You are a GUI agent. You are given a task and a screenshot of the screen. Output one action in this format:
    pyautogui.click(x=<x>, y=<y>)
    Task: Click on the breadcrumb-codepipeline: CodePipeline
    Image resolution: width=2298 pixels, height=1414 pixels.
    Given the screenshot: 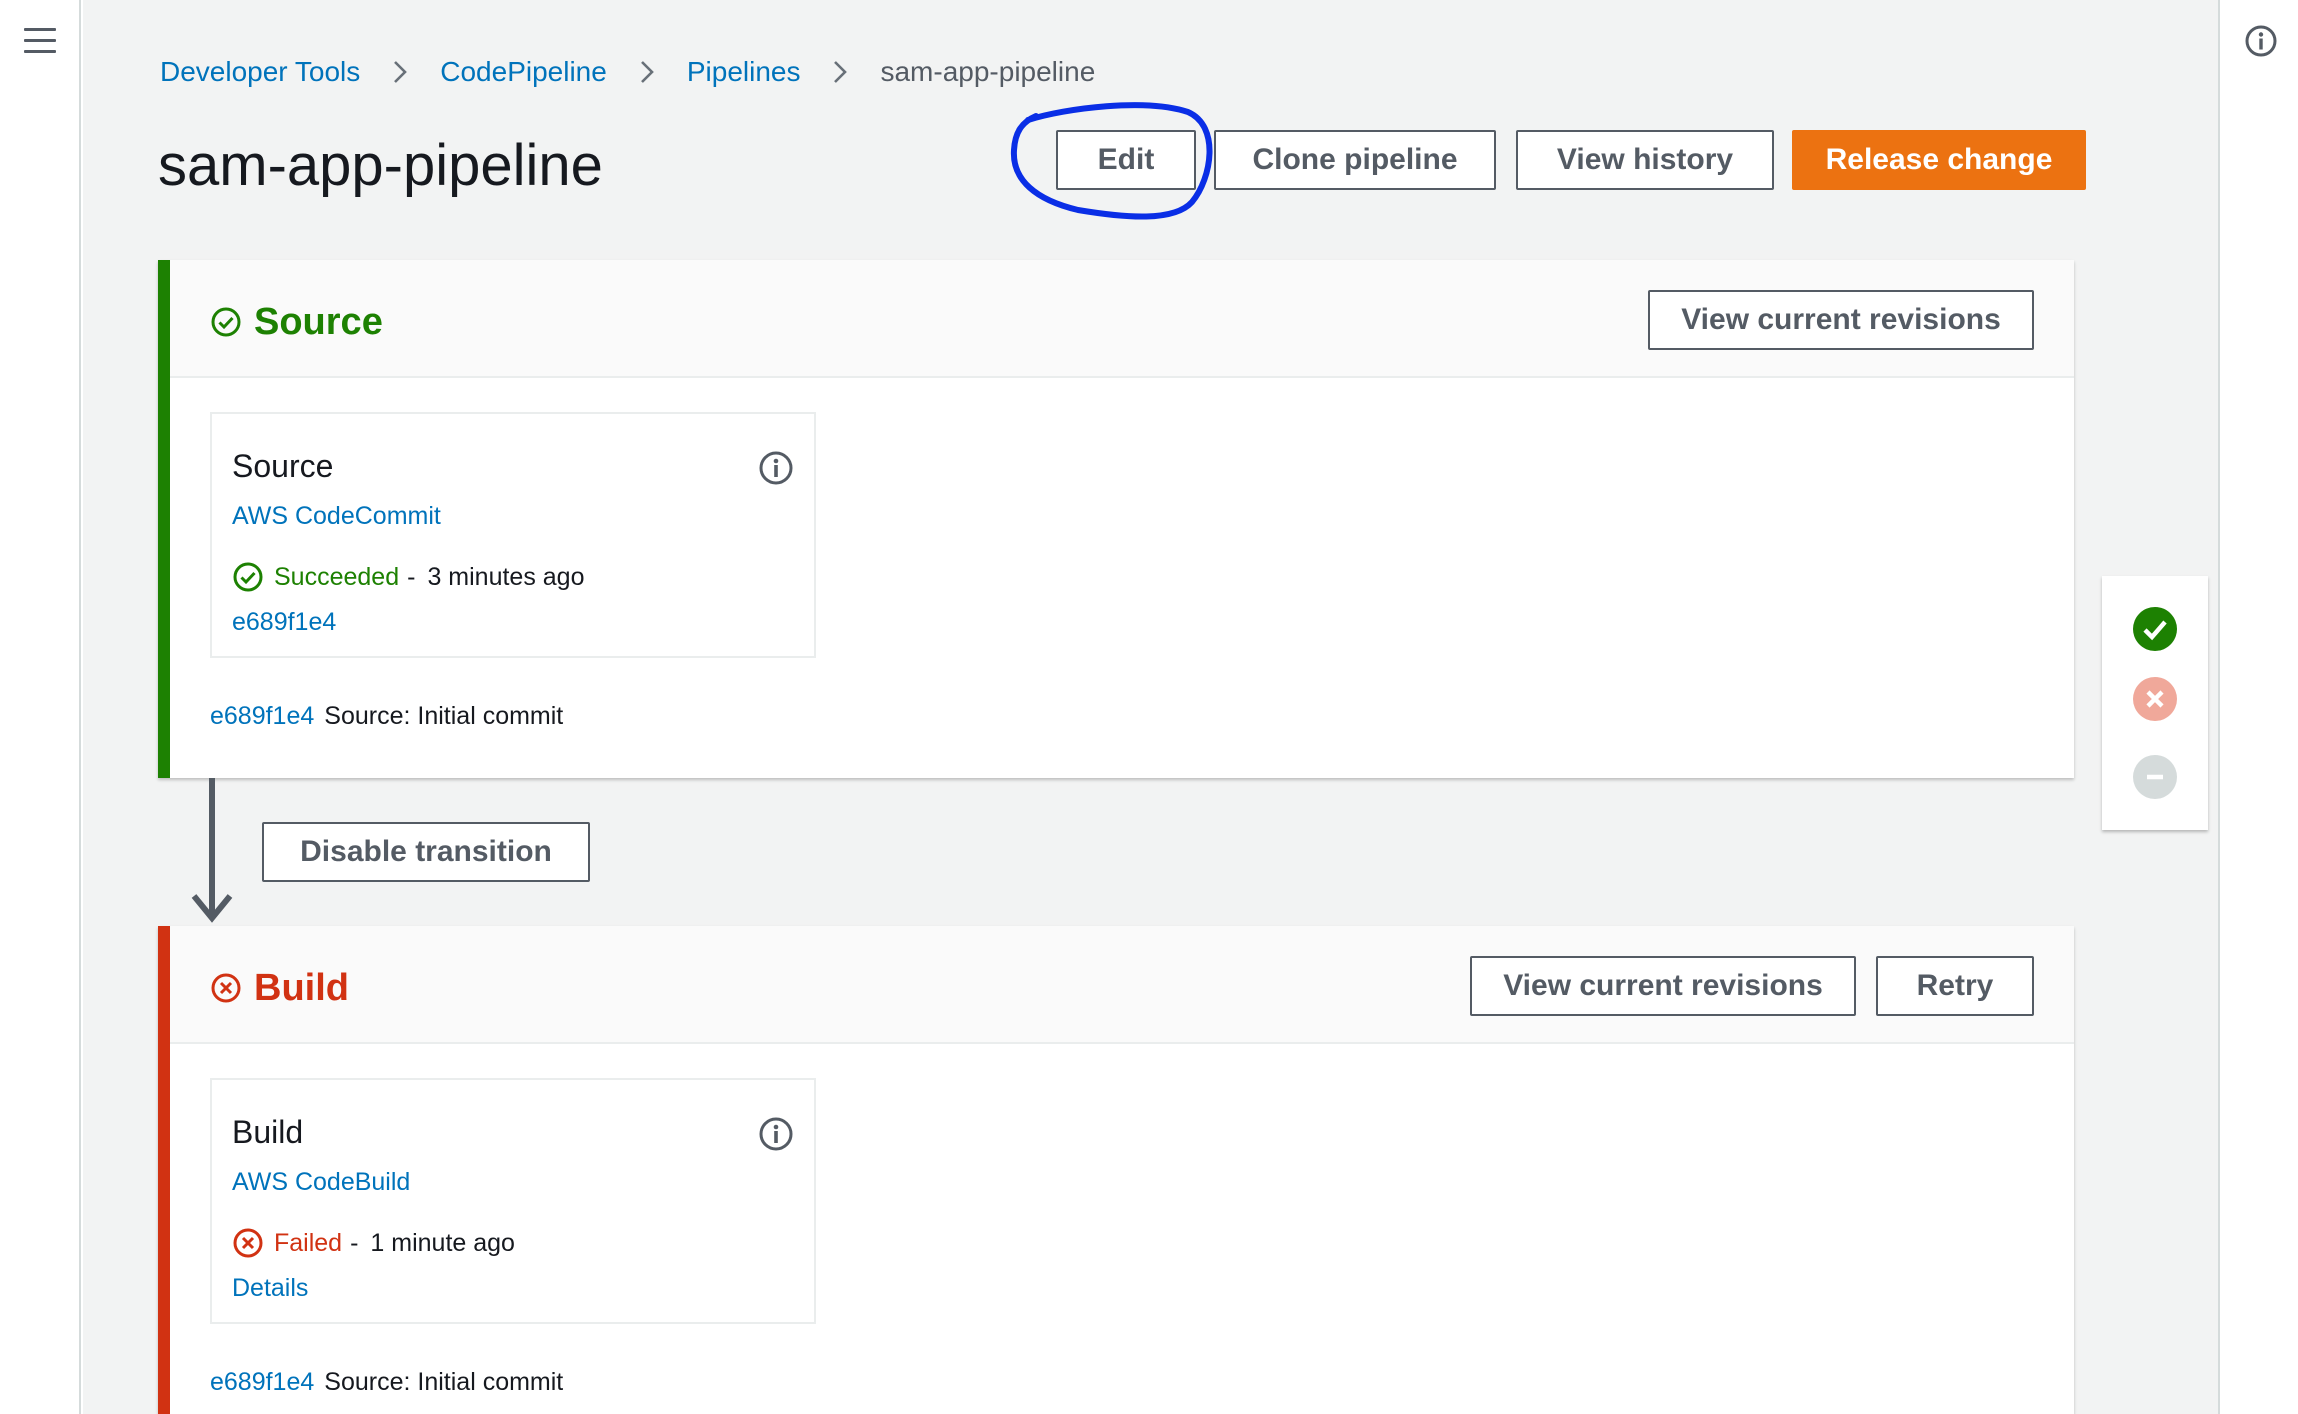 What is the action you would take?
    pyautogui.click(x=523, y=72)
    